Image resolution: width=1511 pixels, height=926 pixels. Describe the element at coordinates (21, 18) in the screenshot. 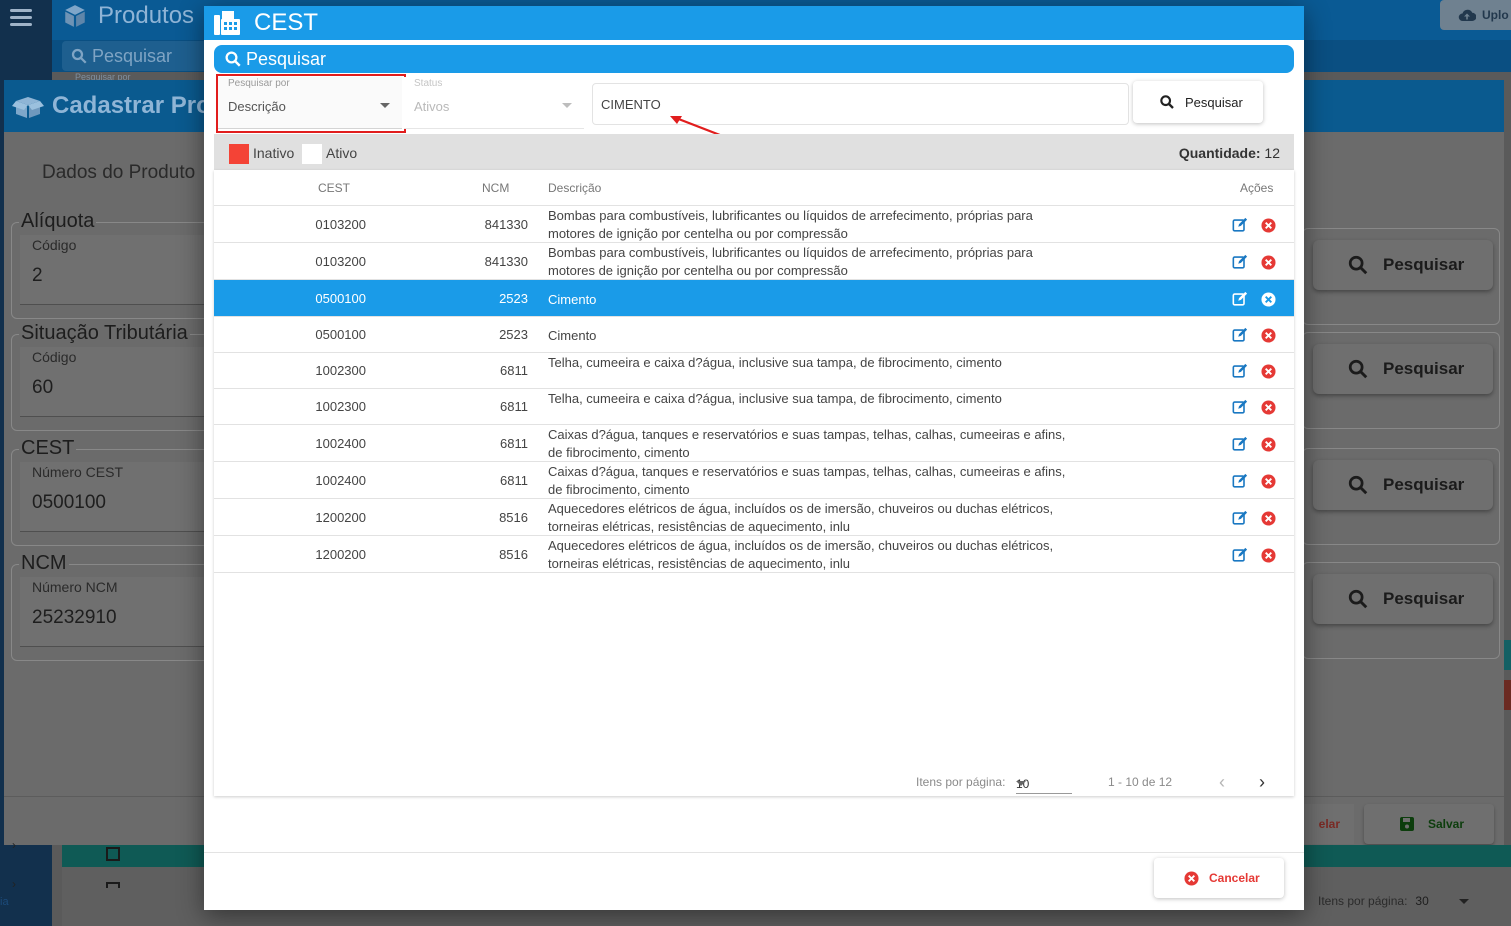

I see `menu-icon` at that location.